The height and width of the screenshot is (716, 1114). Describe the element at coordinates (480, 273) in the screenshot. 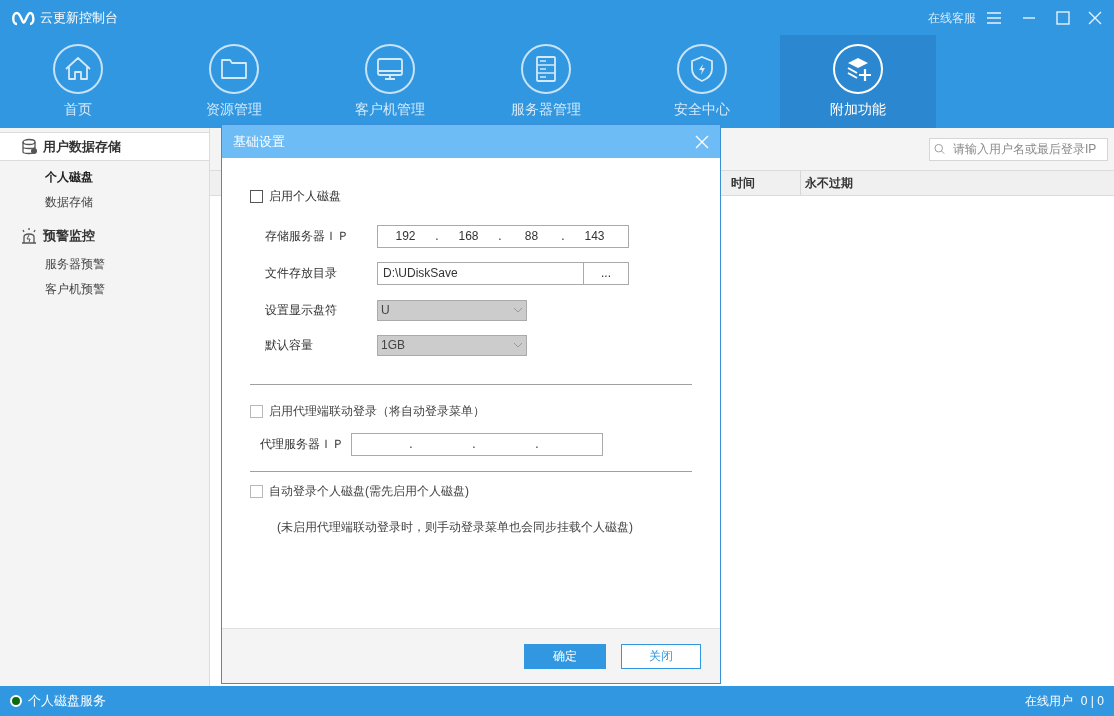

I see `path-field: D:\UDiskSave` at that location.